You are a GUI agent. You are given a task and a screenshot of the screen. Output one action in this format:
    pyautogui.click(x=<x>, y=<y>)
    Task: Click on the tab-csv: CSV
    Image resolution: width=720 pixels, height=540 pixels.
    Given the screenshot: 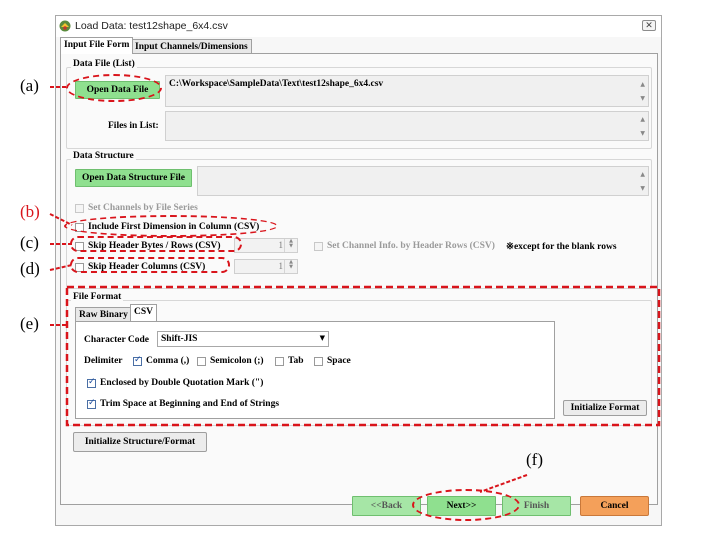 What is the action you would take?
    pyautogui.click(x=144, y=312)
    